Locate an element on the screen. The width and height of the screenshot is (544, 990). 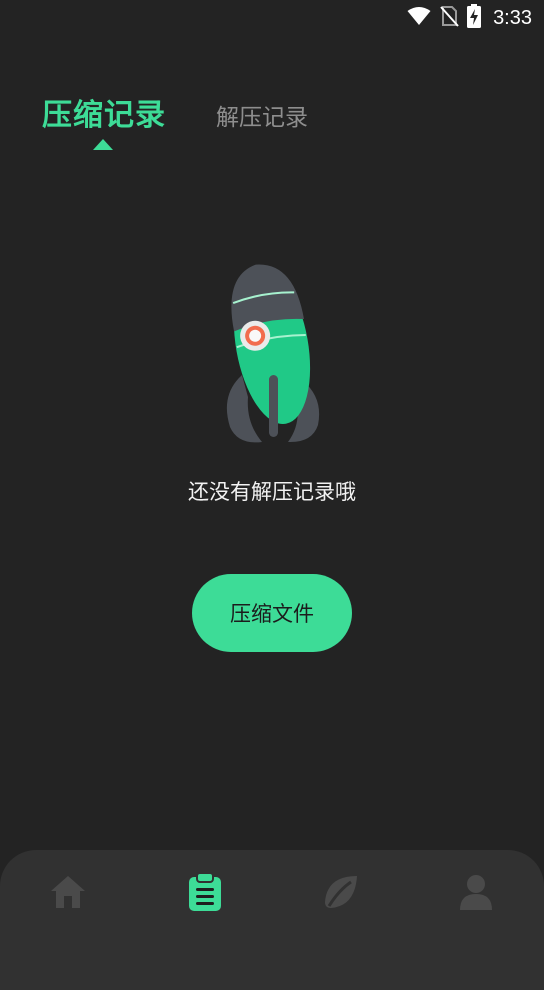
status-bar: 3:33 is located at coordinates (272, 18).